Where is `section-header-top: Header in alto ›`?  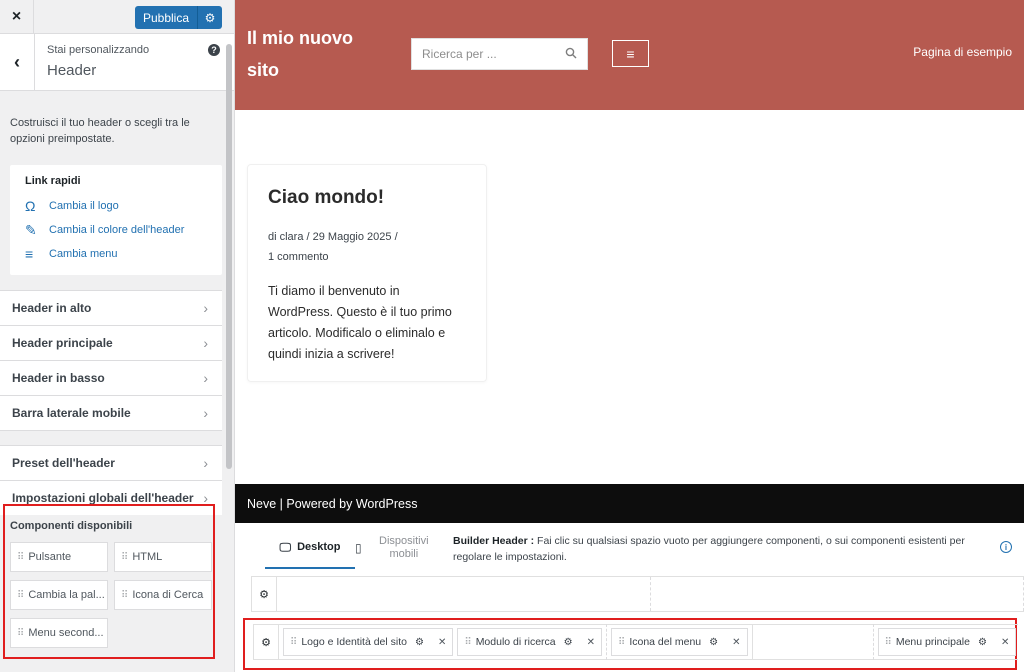
section-header-top: Header in alto › is located at coordinates (111, 307).